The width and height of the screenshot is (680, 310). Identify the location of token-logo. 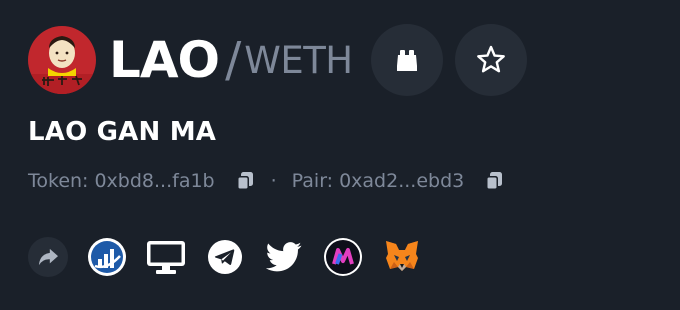
(62, 60).